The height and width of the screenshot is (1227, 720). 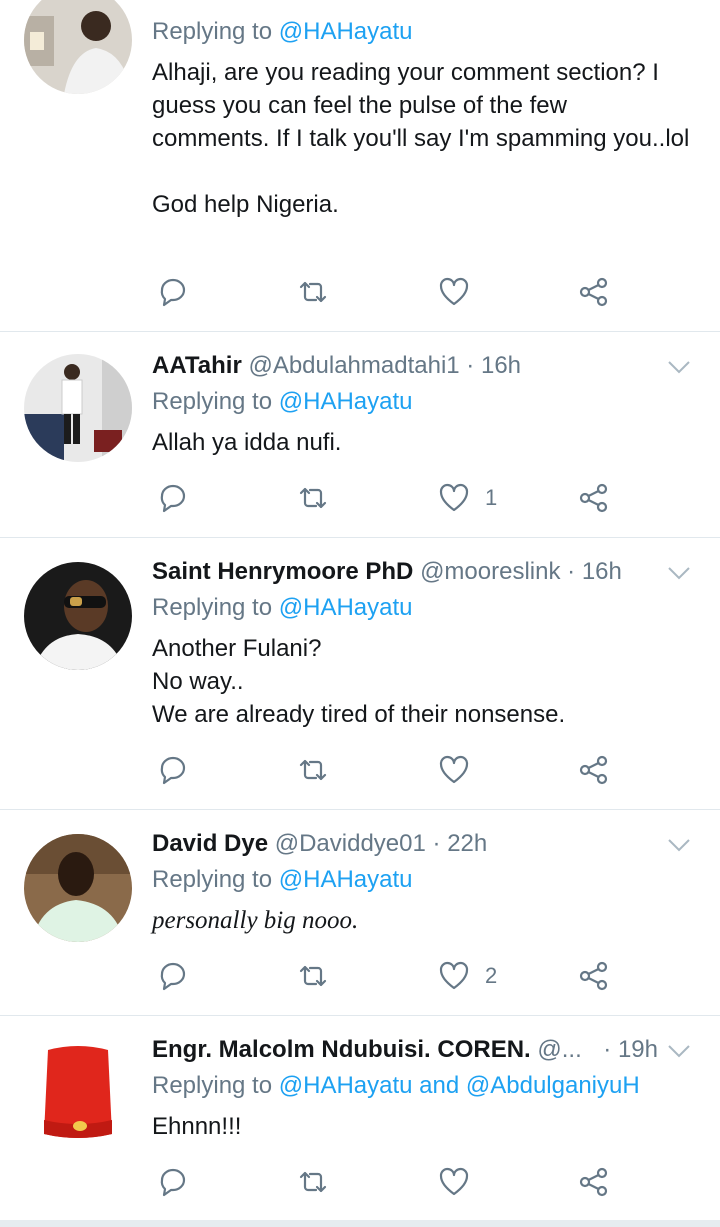 I want to click on like-count: 2, so click(x=491, y=975).